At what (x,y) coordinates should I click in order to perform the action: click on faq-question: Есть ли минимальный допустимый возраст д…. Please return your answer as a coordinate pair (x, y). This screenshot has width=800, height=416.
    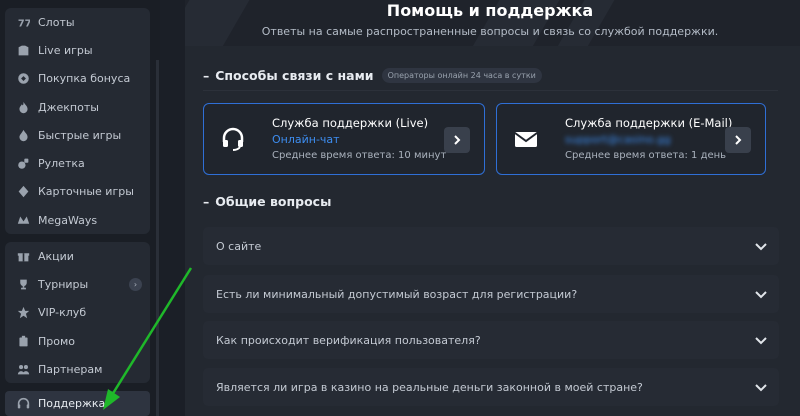
    Looking at the image, I should click on (397, 294).